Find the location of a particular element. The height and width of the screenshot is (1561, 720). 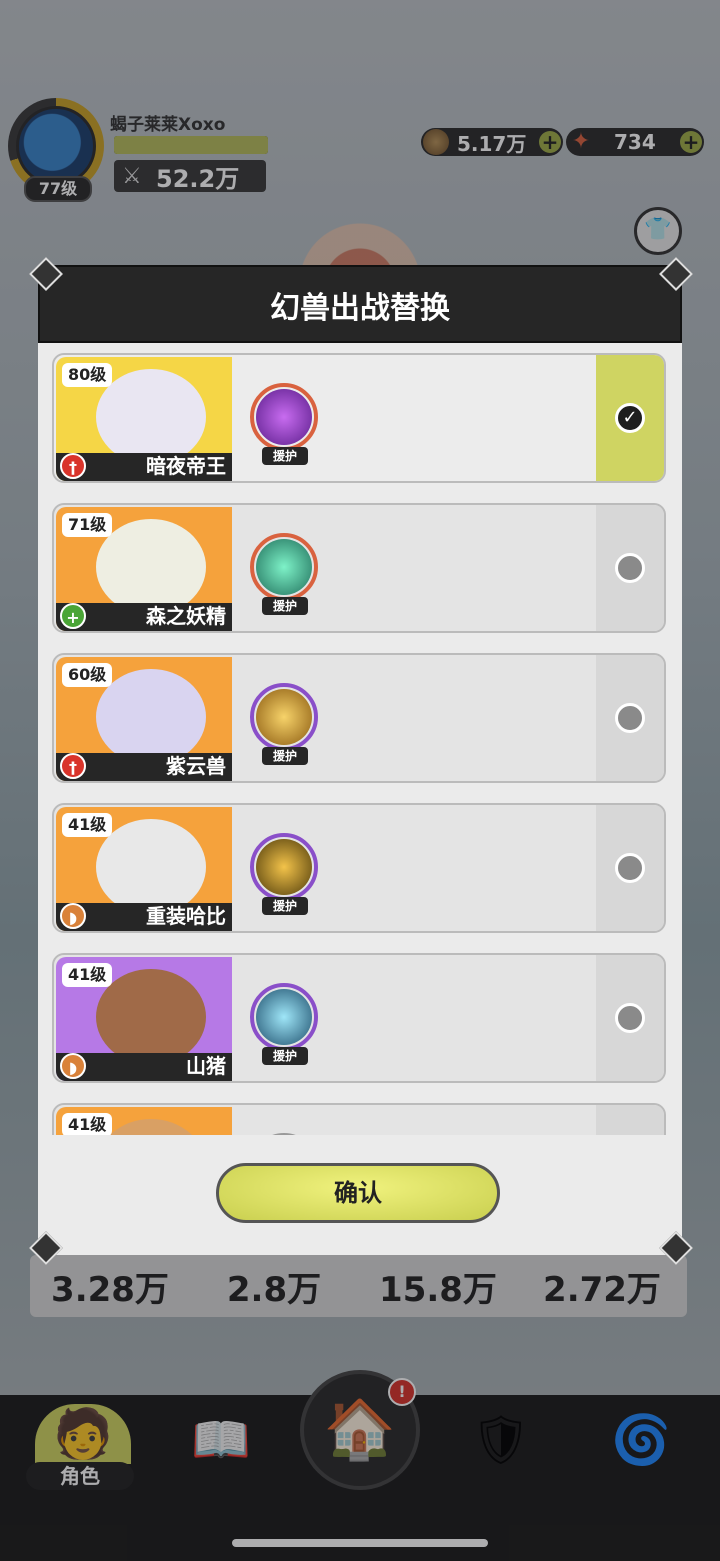

beast-portrait: 60级紫云兽 † is located at coordinates (144, 719).